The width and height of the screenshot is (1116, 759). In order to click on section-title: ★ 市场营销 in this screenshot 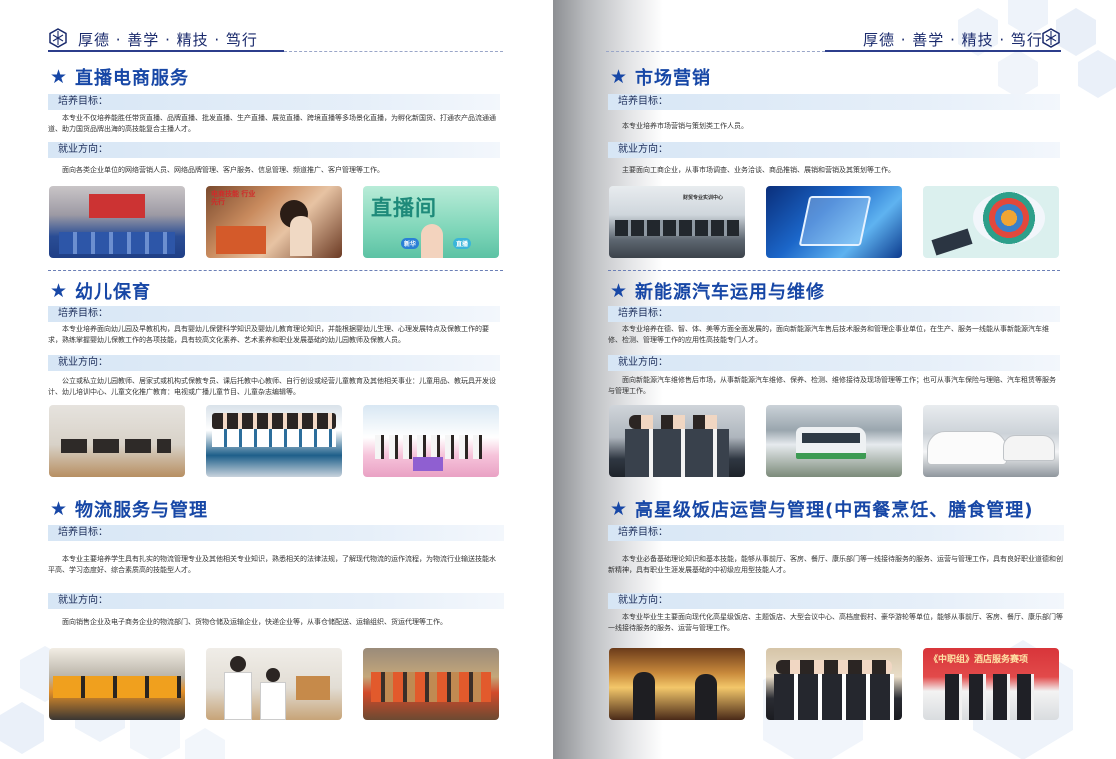, I will do `click(660, 77)`.